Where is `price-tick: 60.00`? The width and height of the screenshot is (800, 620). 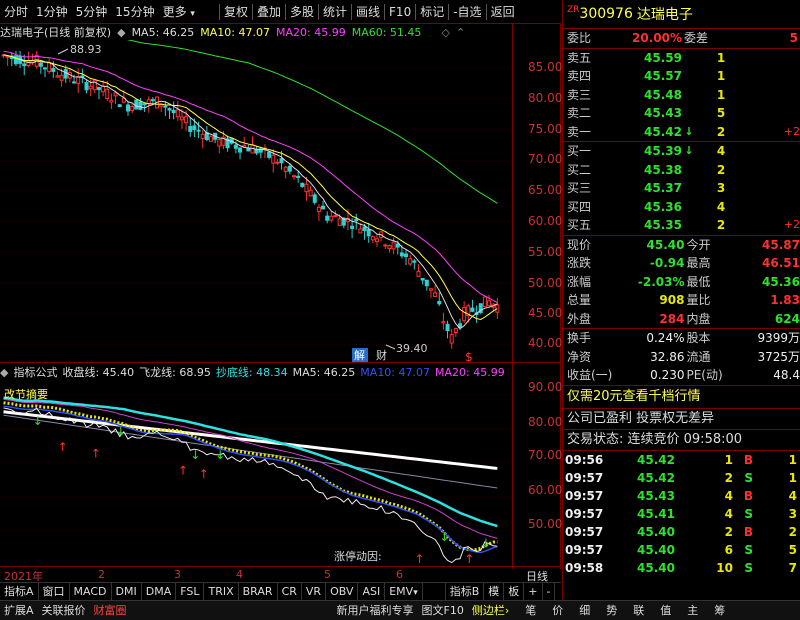 price-tick: 60.00 is located at coordinates (545, 221).